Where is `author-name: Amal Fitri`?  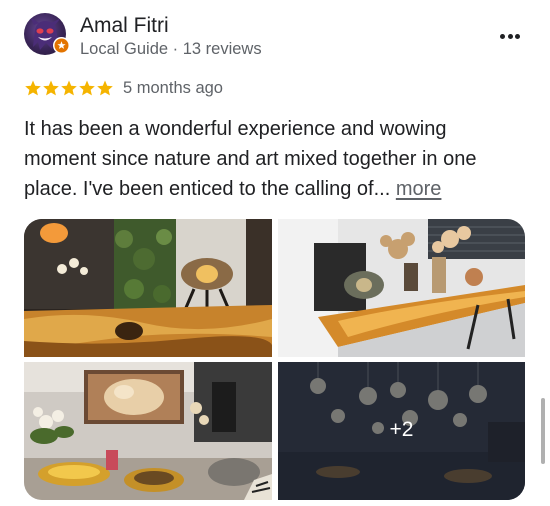 author-name: Amal Fitri is located at coordinates (124, 26).